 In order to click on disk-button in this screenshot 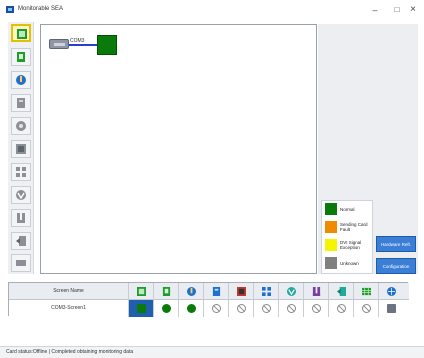, I will do `click(21, 126)`.